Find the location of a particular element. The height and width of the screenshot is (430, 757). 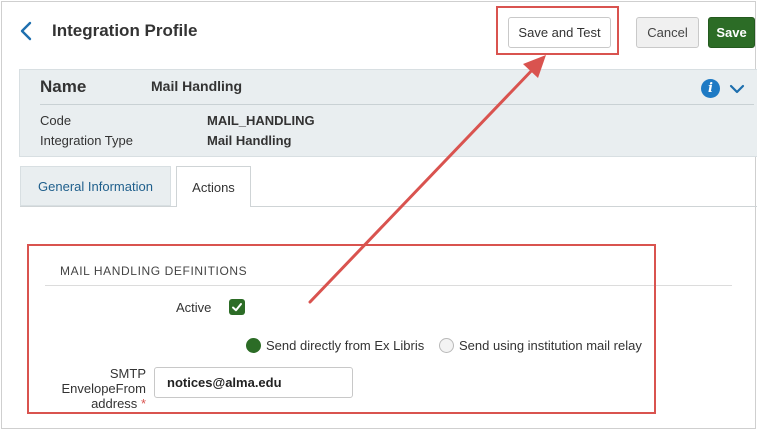

integration-type-value: Mail Handling is located at coordinates (249, 140).